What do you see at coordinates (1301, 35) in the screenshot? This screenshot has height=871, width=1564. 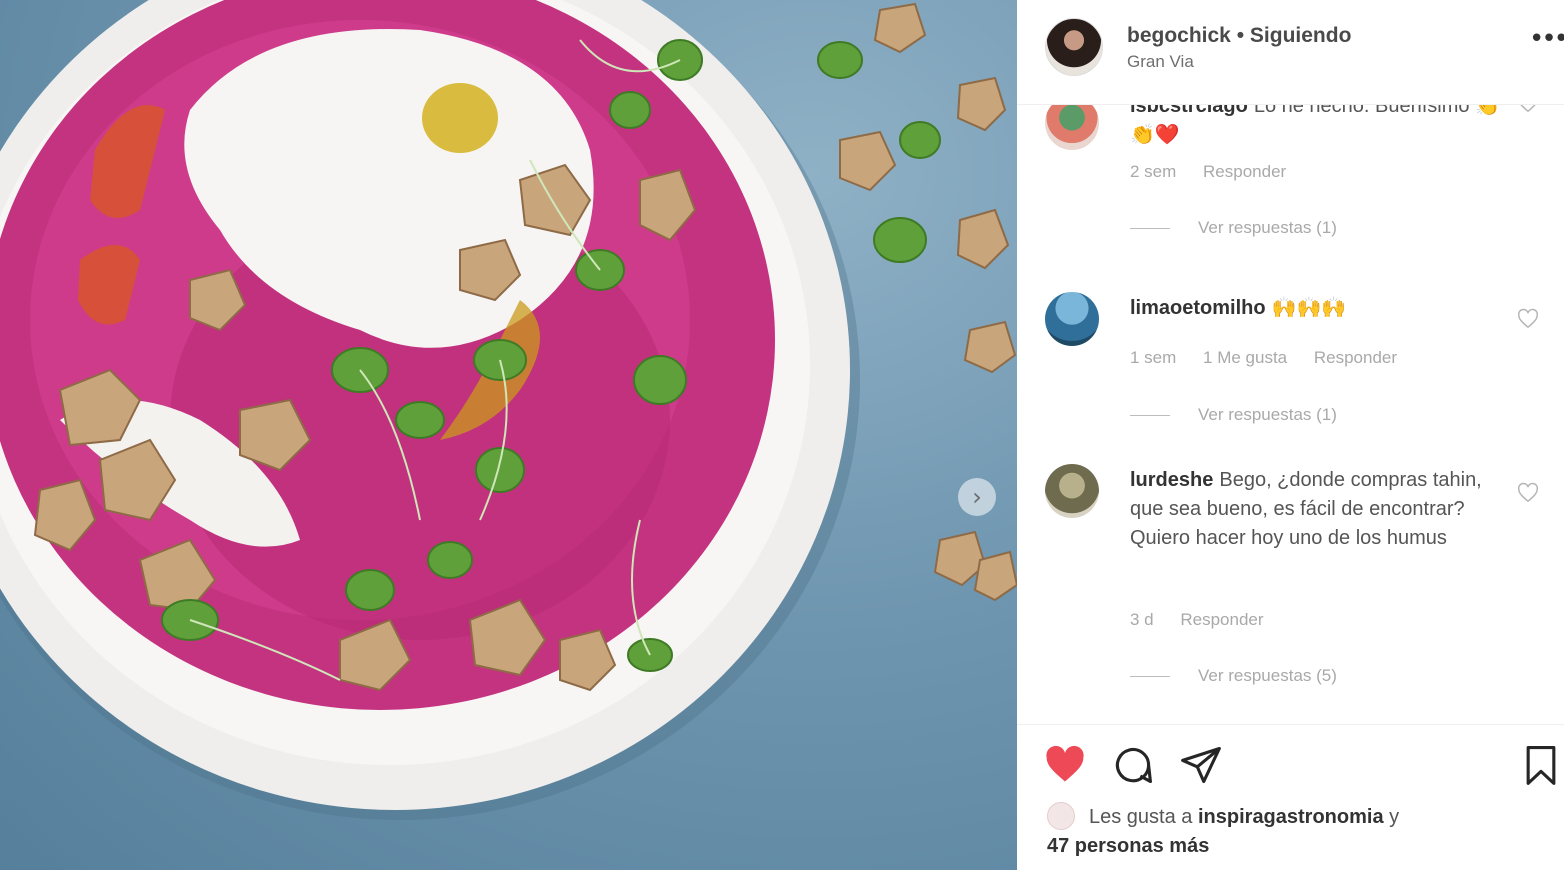 I see `follow-status-button: Siguiendo` at bounding box center [1301, 35].